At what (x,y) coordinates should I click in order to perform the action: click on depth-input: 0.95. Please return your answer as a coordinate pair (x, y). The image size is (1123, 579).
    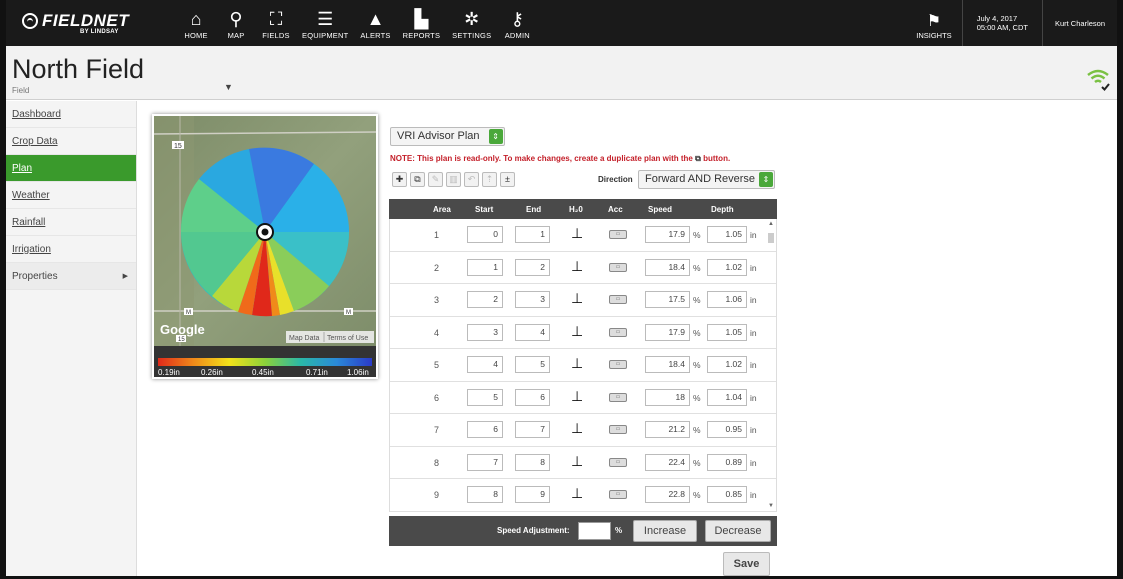
    Looking at the image, I should click on (727, 429).